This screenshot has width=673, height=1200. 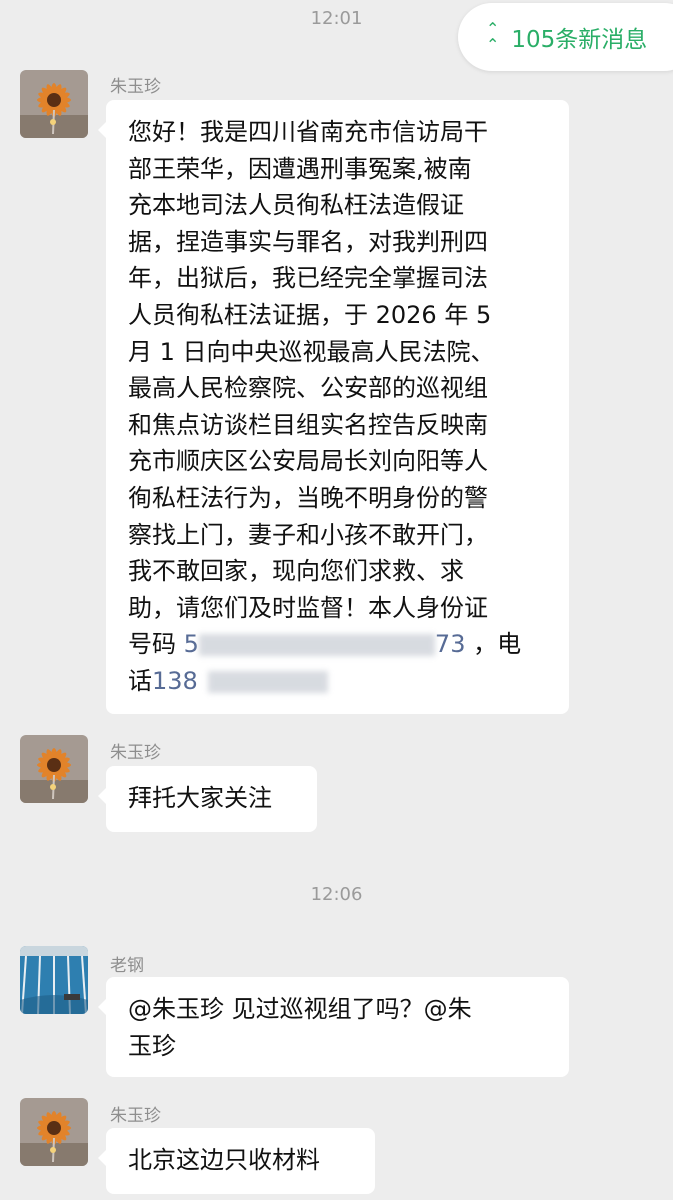 What do you see at coordinates (450, 644) in the screenshot?
I see `id-number-end: 73` at bounding box center [450, 644].